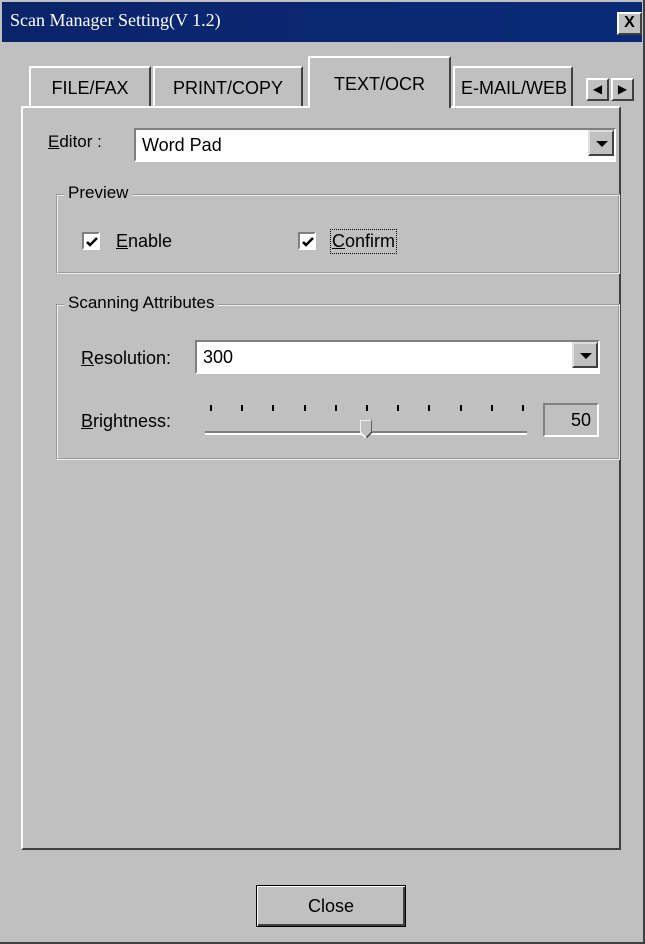 This screenshot has width=645, height=944. I want to click on resolution-dropdown-button, so click(585, 355).